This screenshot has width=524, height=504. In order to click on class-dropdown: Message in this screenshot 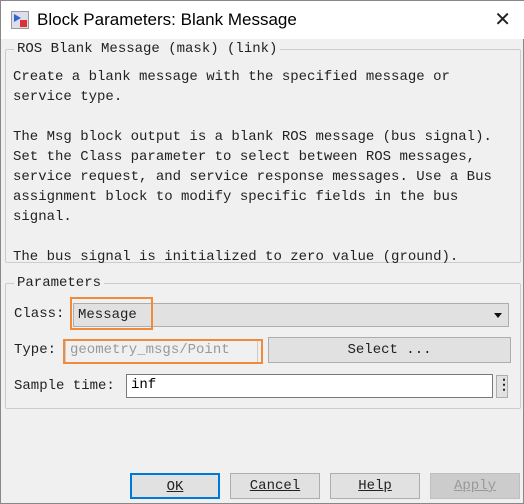, I will do `click(291, 315)`.